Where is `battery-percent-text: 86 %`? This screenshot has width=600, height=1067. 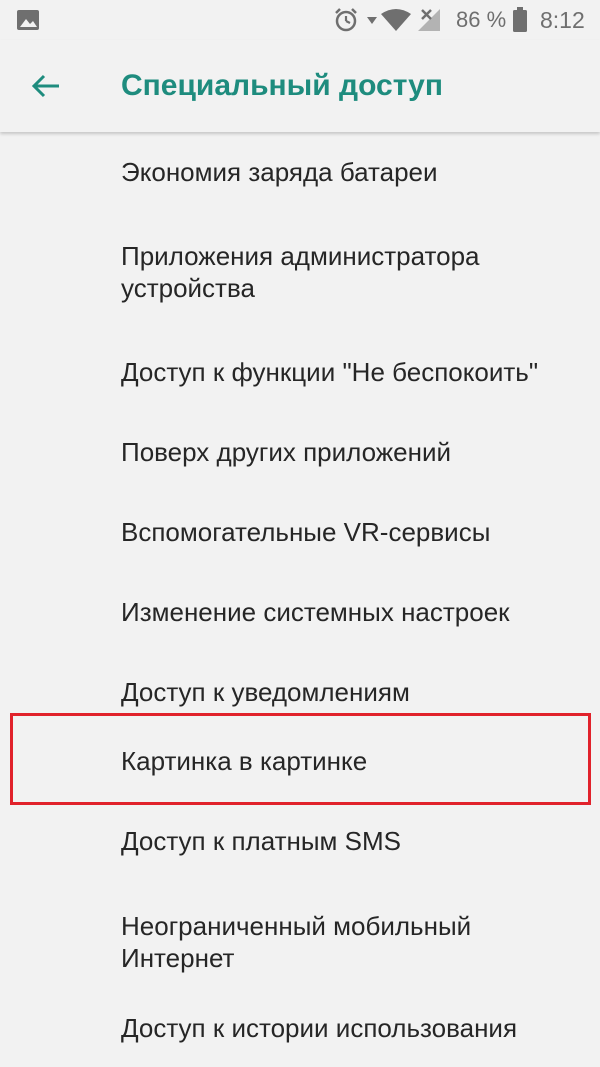 battery-percent-text: 86 % is located at coordinates (481, 19).